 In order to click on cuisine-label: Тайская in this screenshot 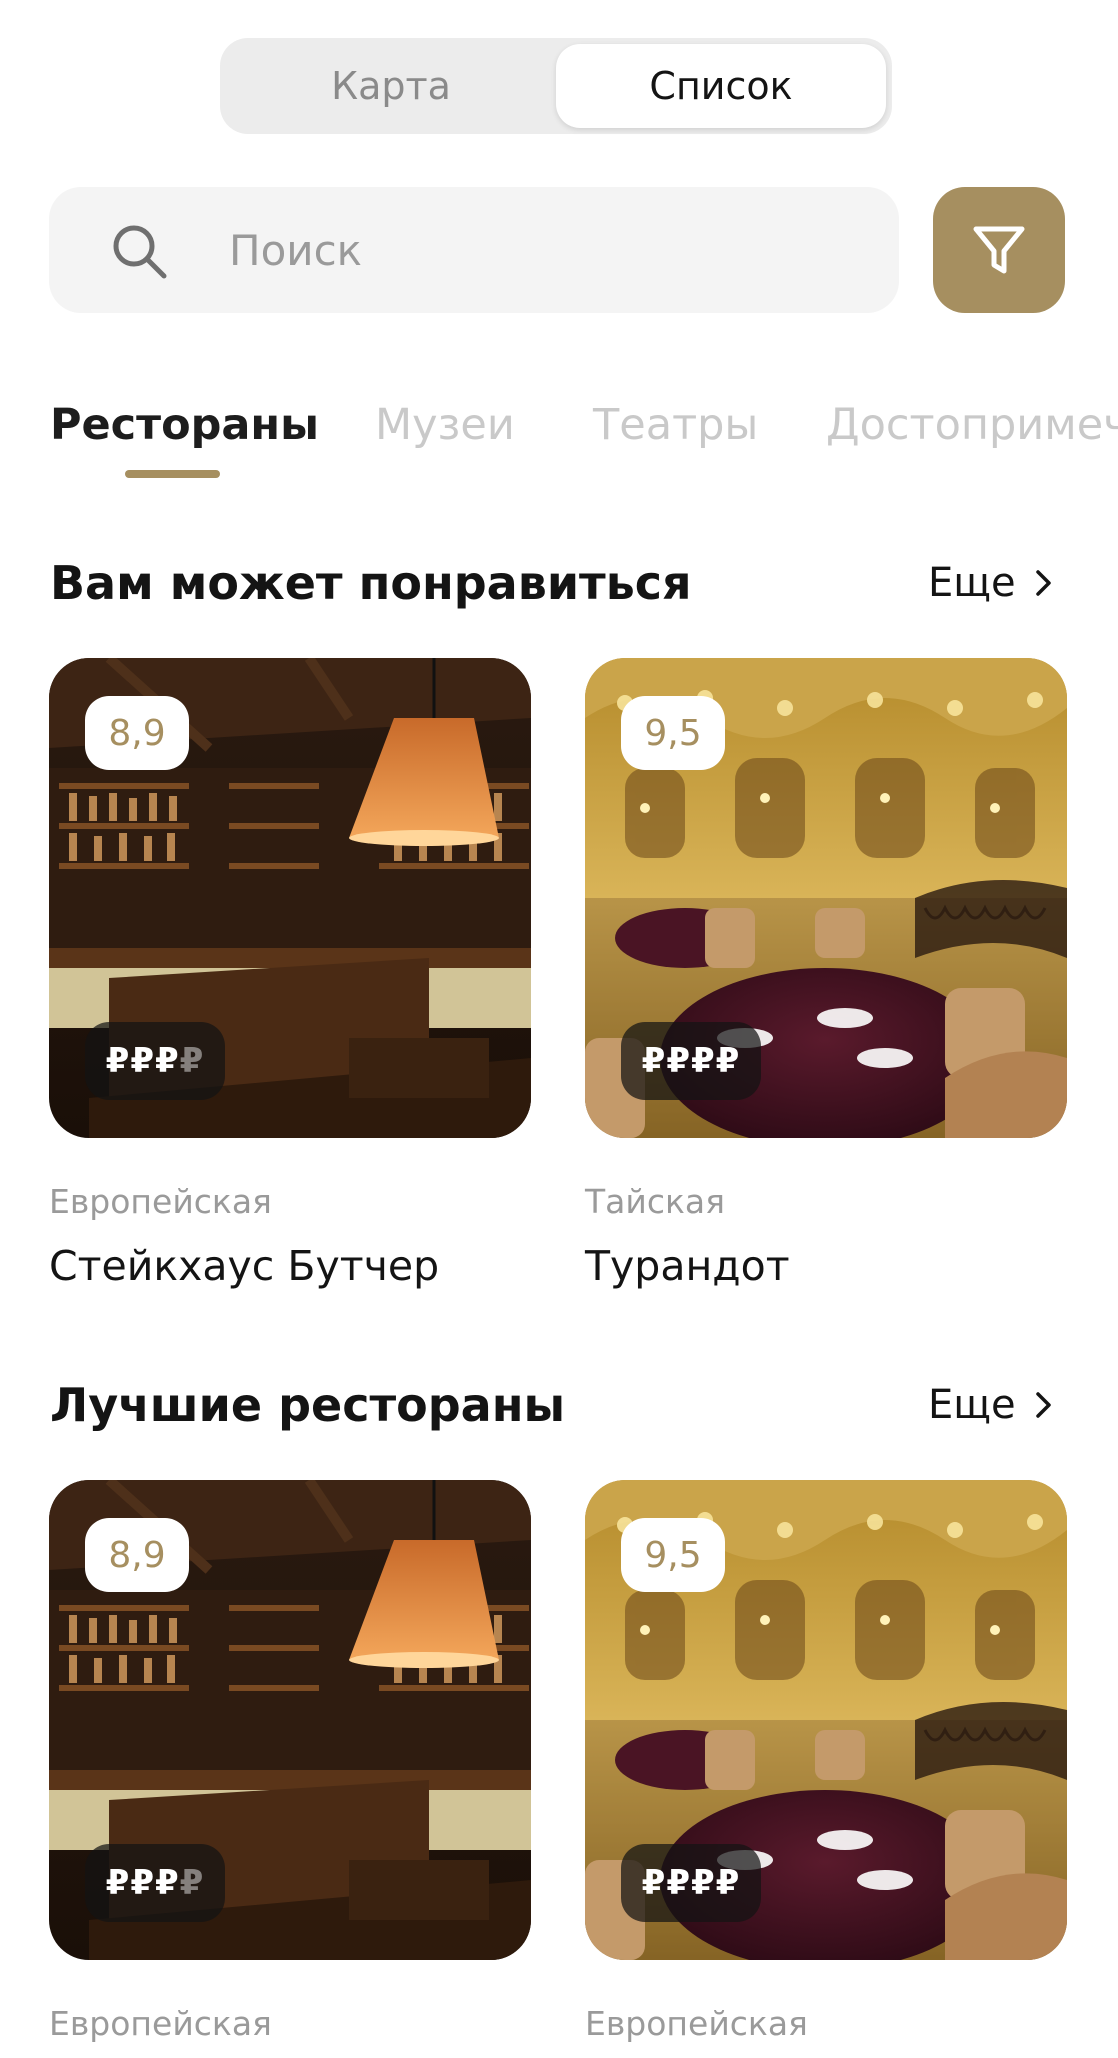, I will do `click(655, 1201)`.